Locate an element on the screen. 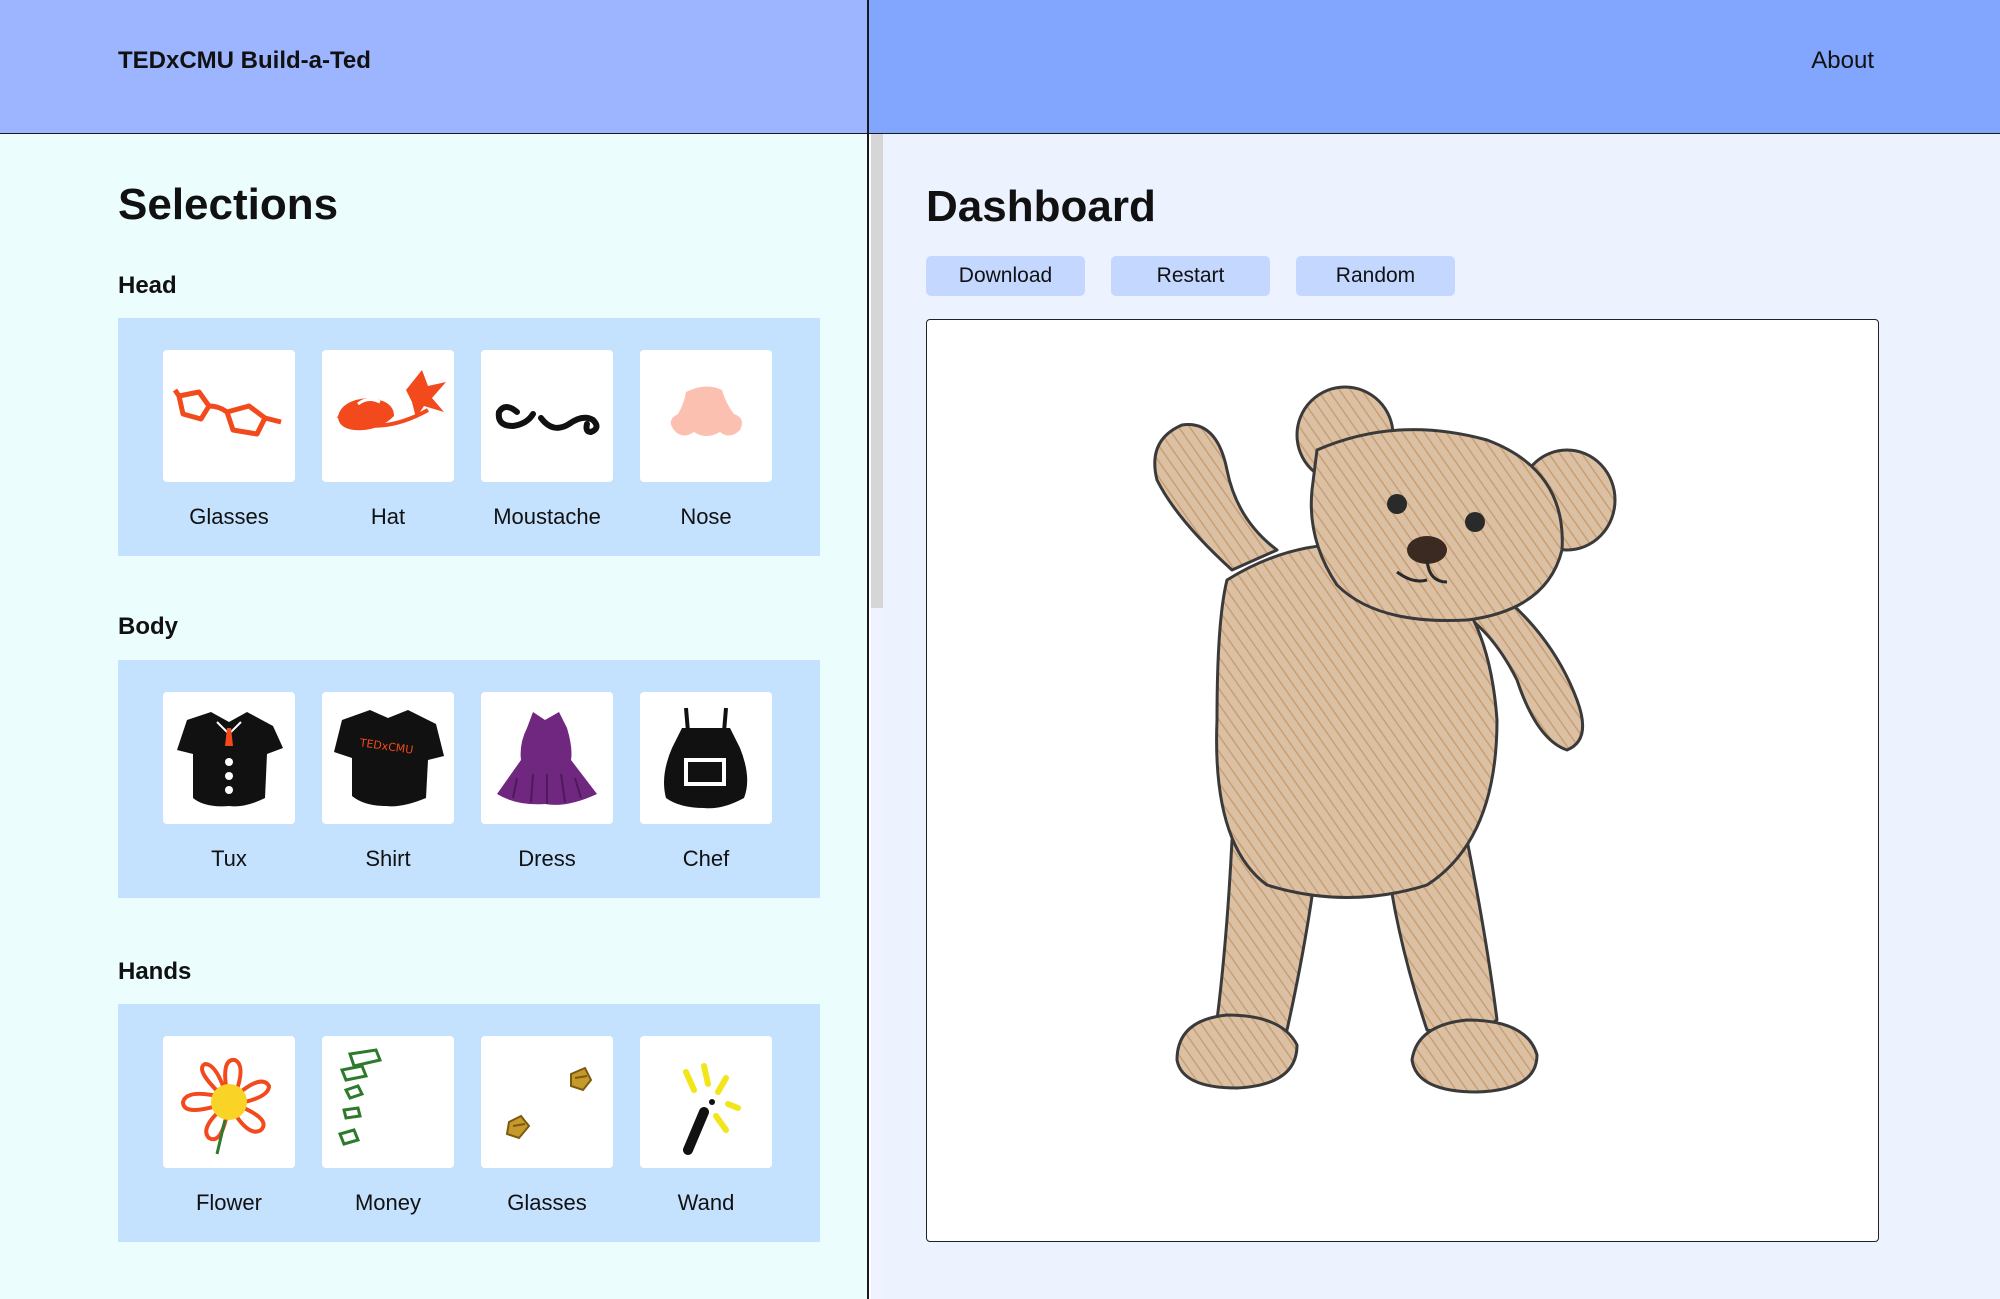  hands-flower-thumb is located at coordinates (229, 1102).